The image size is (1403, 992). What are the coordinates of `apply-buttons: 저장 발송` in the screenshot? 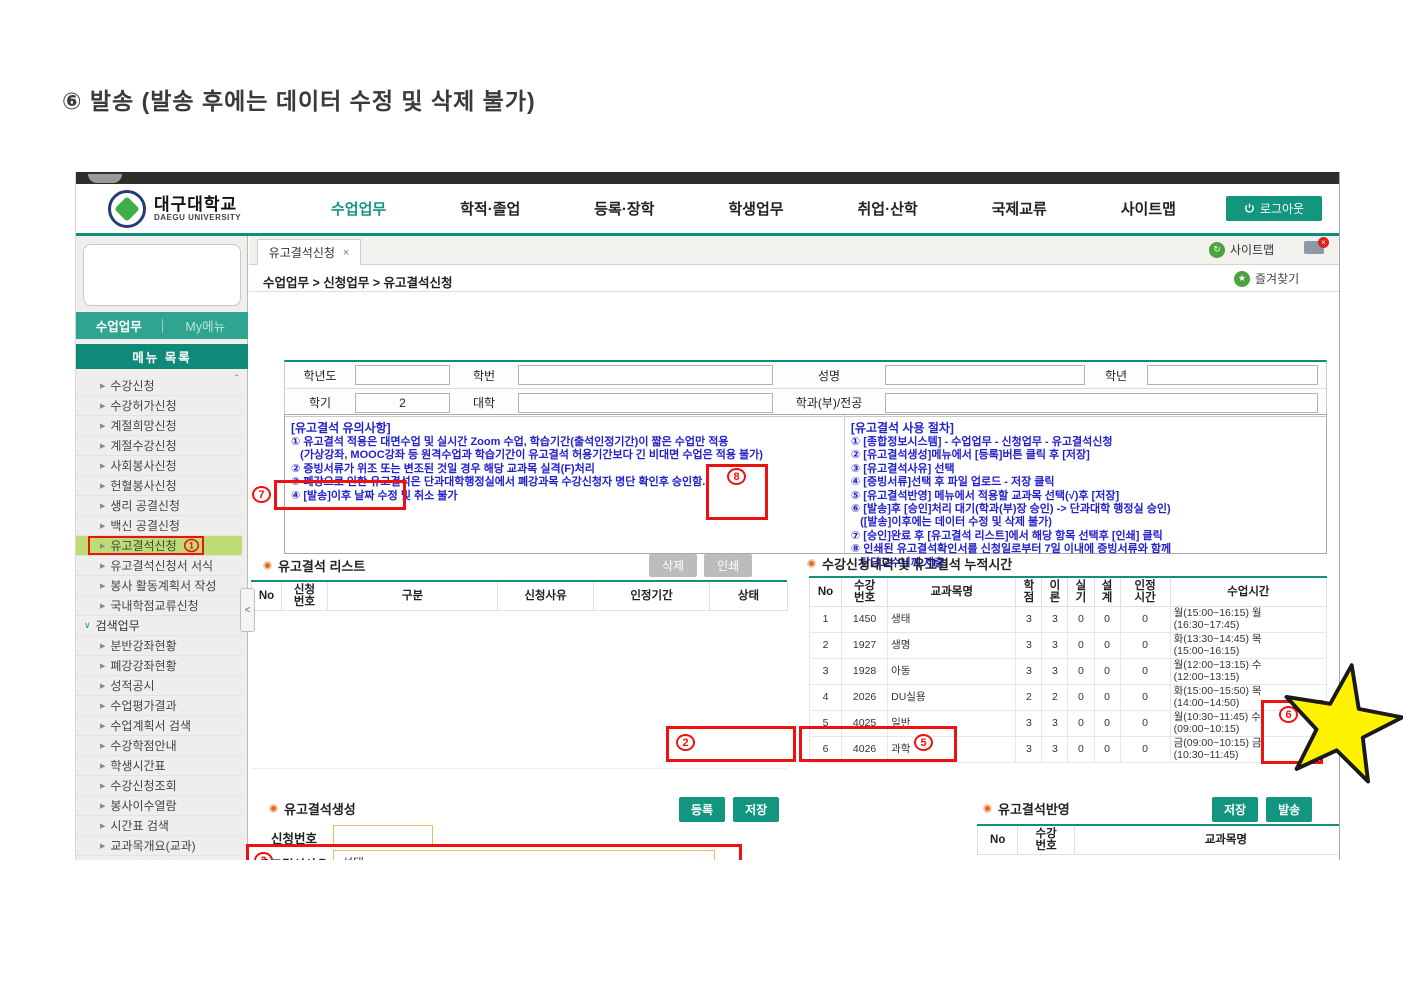 It's located at (1262, 809).